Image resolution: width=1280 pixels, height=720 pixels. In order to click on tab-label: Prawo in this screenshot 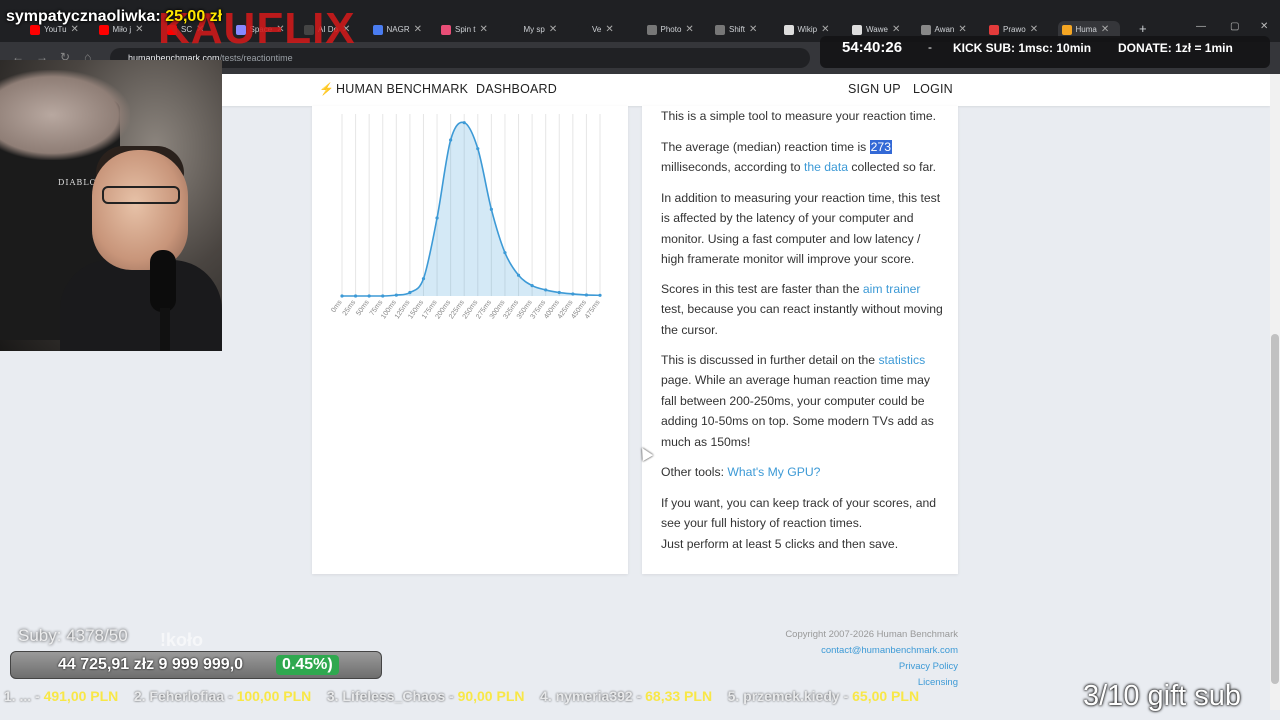, I will do `click(1014, 29)`.